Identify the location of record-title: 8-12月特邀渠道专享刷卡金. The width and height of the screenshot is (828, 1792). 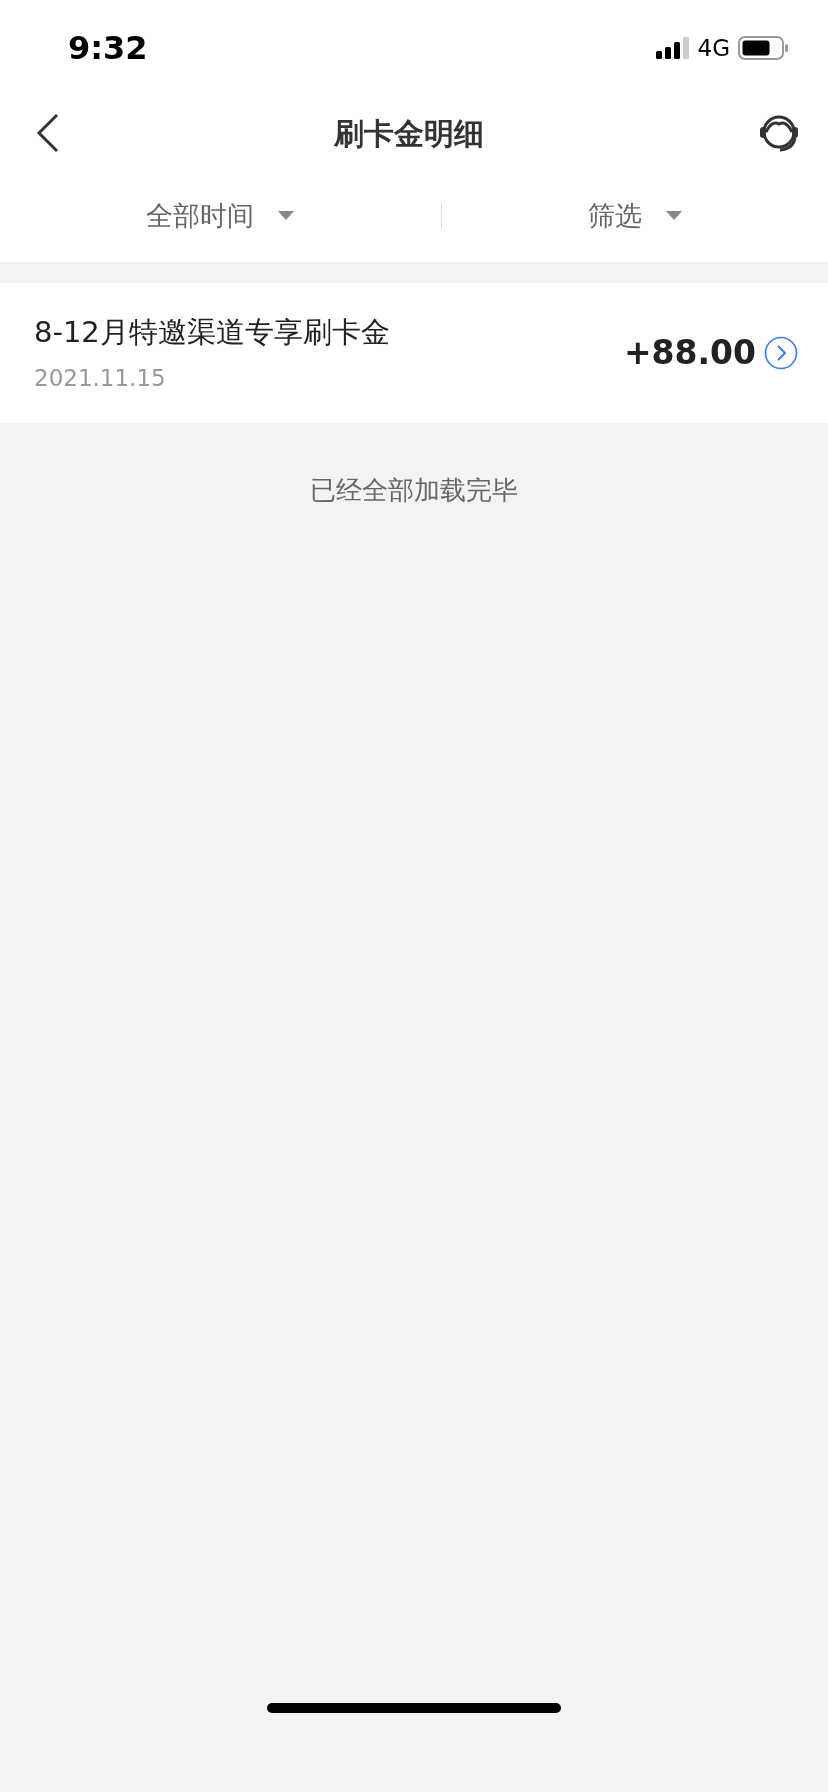
(212, 332).